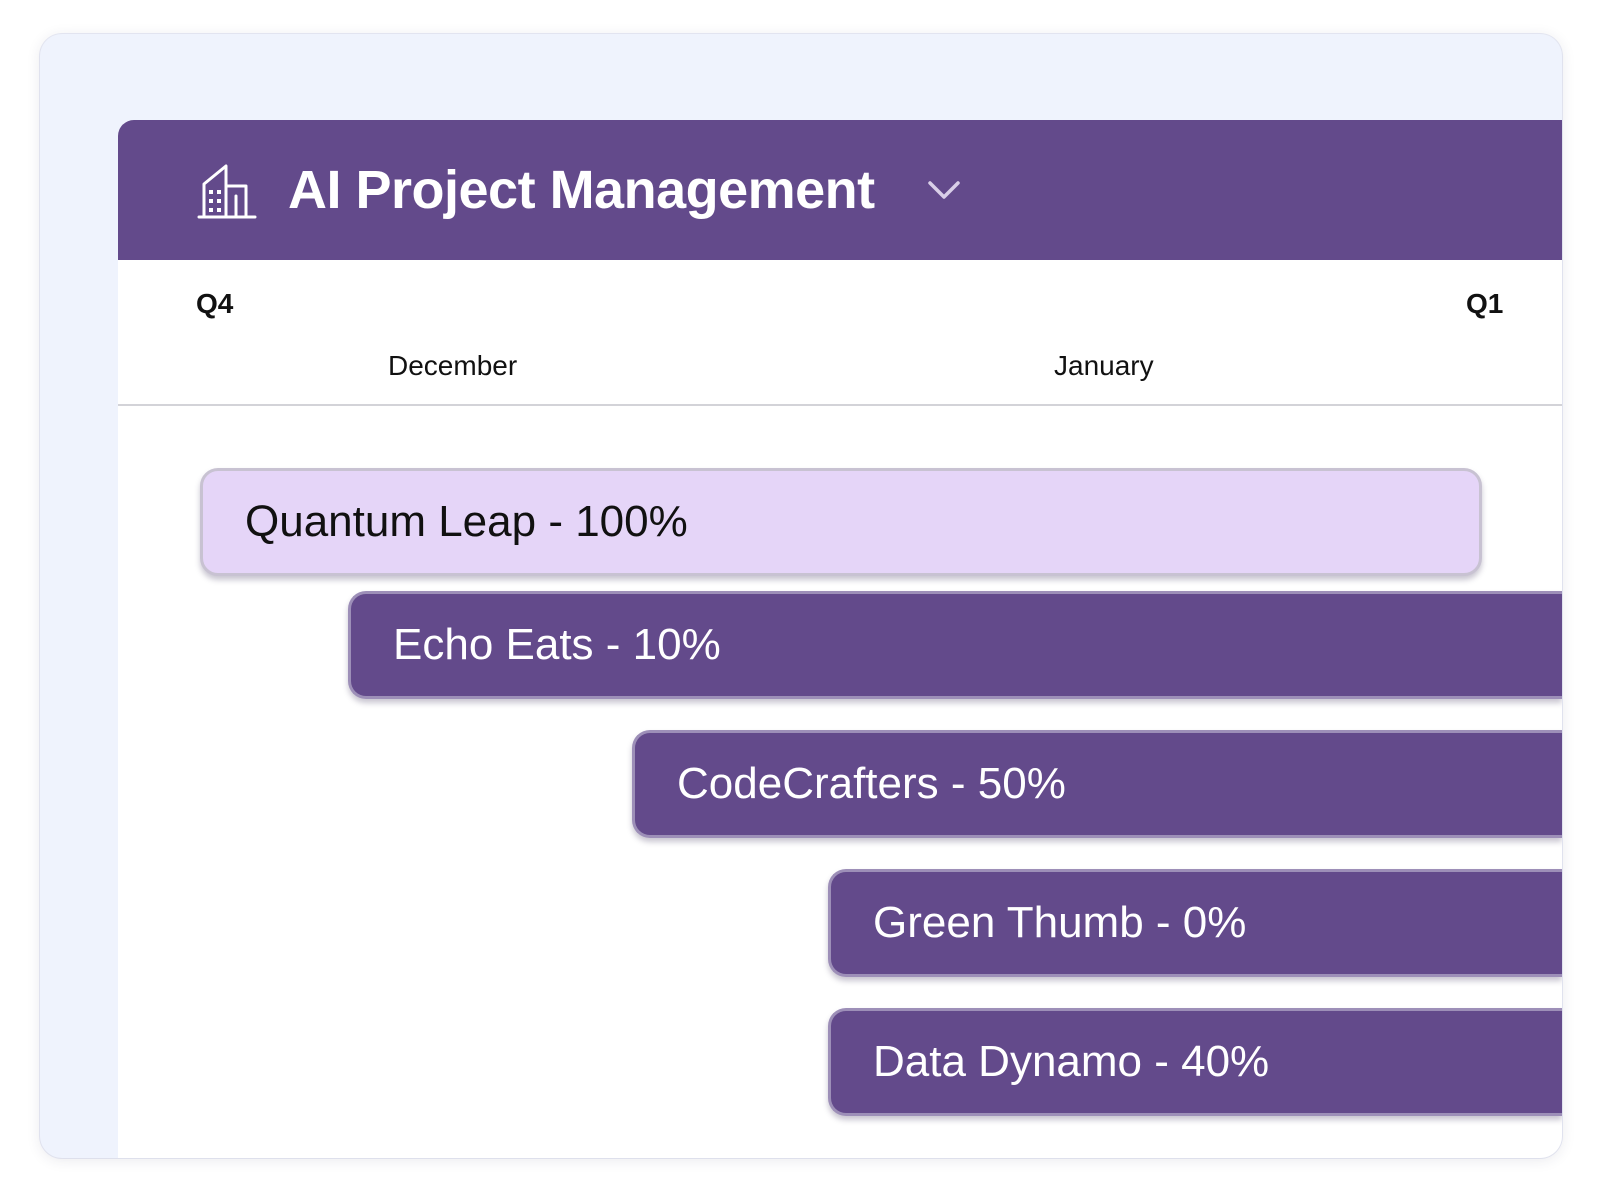 The width and height of the screenshot is (1600, 1200). I want to click on project-bar-label: Echo Eats - 10%, so click(557, 644).